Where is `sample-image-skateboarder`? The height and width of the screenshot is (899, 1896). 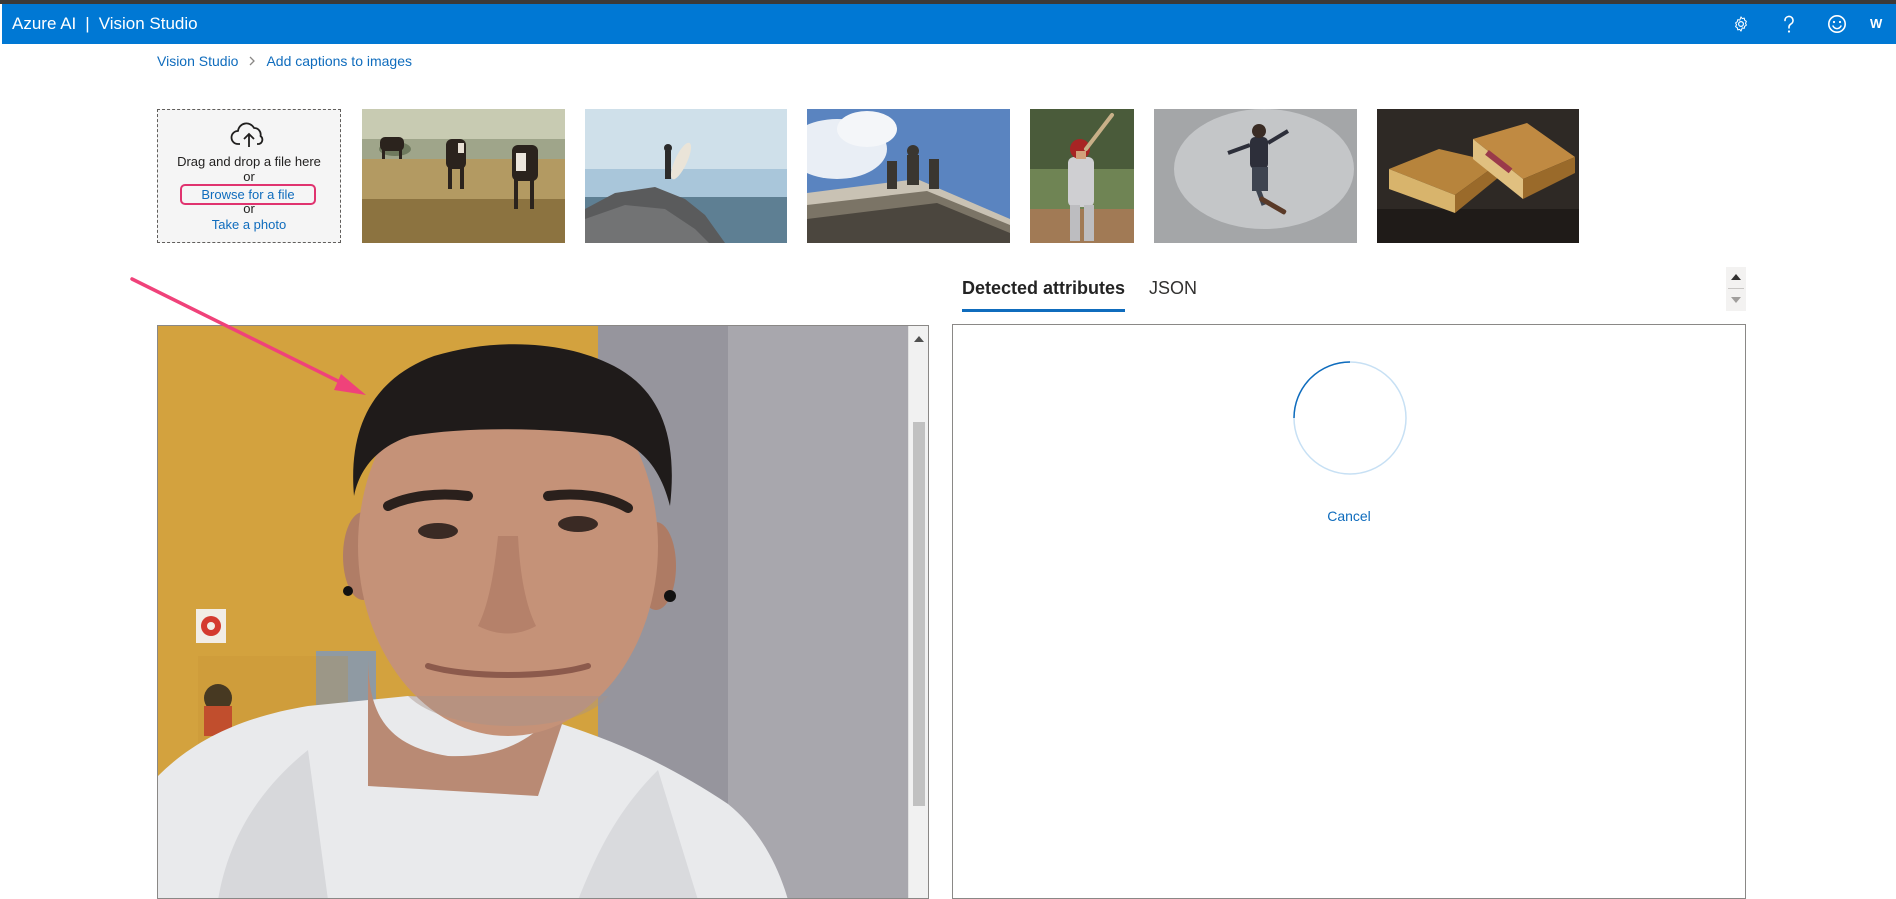 sample-image-skateboarder is located at coordinates (1255, 176).